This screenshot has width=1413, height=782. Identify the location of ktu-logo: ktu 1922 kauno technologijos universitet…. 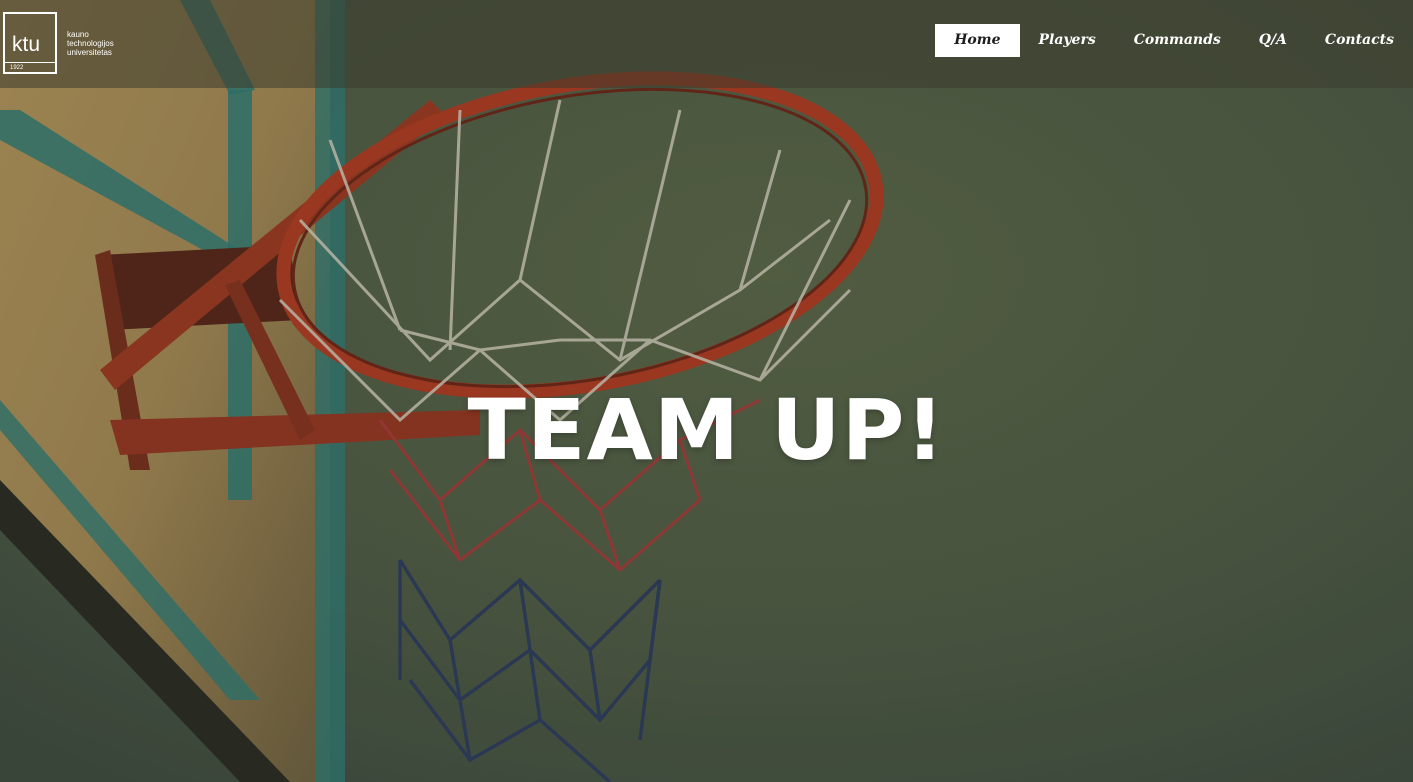
(58, 43).